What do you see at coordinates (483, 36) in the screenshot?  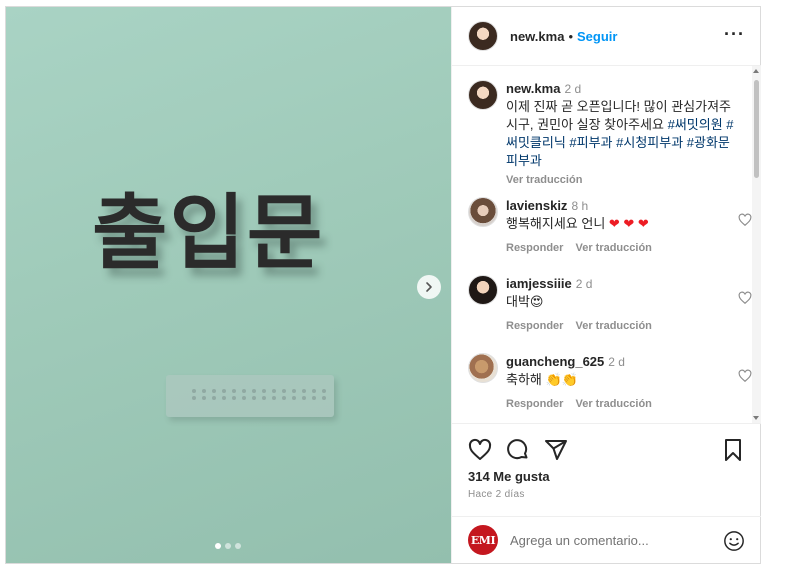 I see `author-avatar` at bounding box center [483, 36].